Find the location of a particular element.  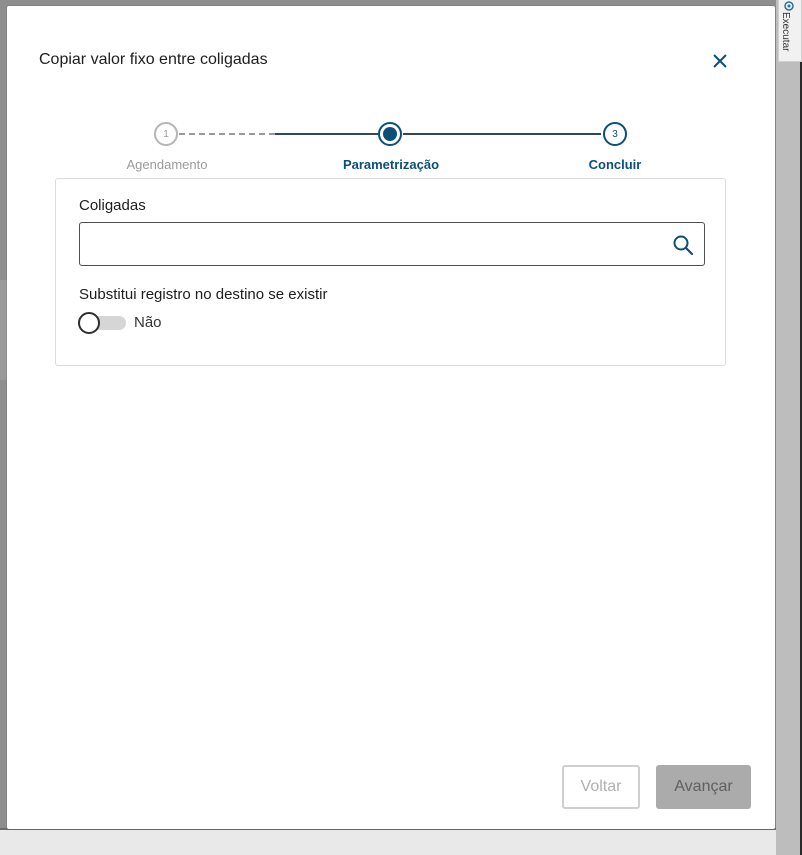

coligadas-lookup is located at coordinates (392, 244).